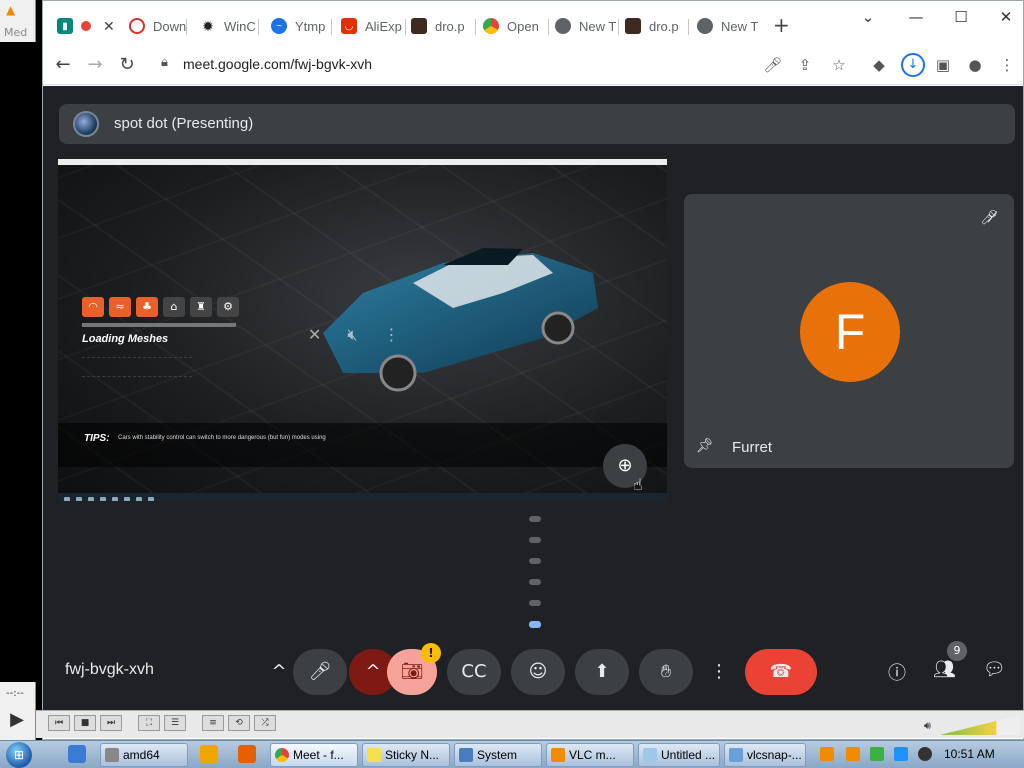 The width and height of the screenshot is (1024, 768). What do you see at coordinates (980, 725) in the screenshot?
I see `vlc-volume-slider` at bounding box center [980, 725].